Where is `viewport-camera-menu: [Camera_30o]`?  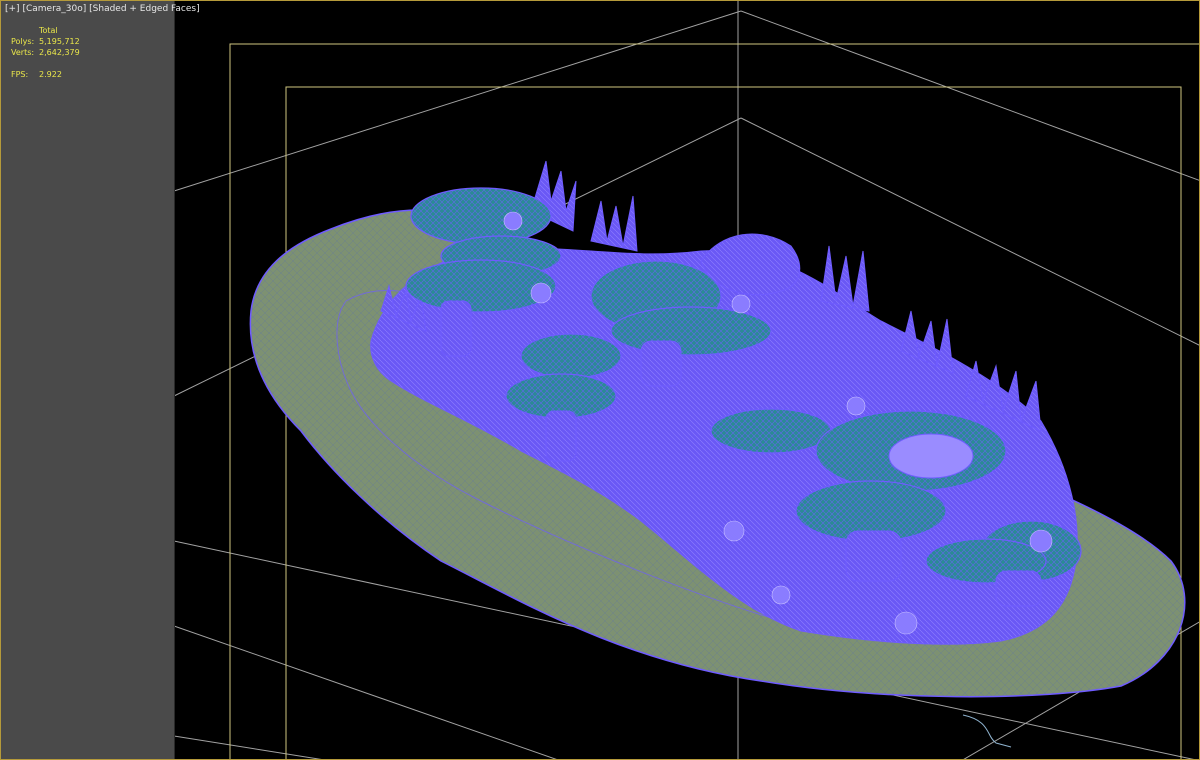 viewport-camera-menu: [Camera_30o] is located at coordinates (54, 9).